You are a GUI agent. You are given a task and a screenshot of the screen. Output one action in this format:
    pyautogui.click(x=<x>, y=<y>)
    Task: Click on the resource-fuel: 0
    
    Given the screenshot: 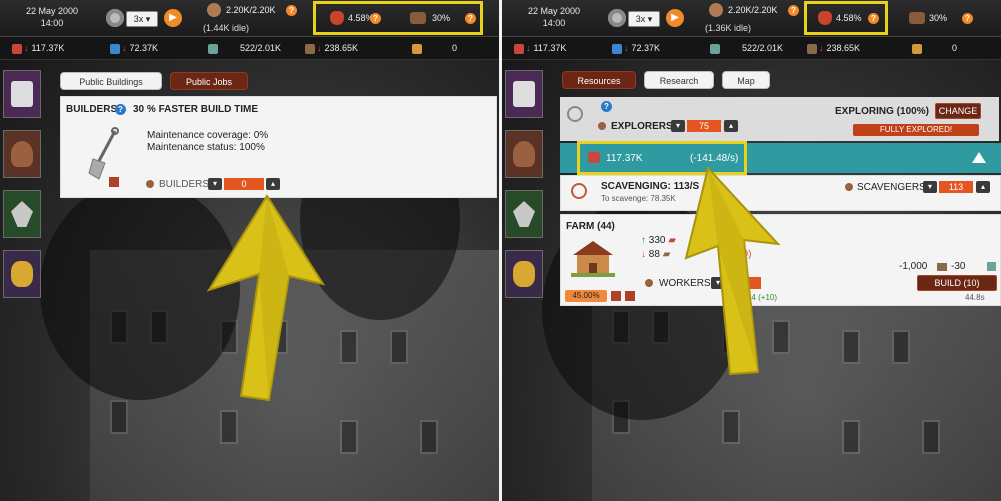 What is the action you would take?
    pyautogui.click(x=434, y=48)
    